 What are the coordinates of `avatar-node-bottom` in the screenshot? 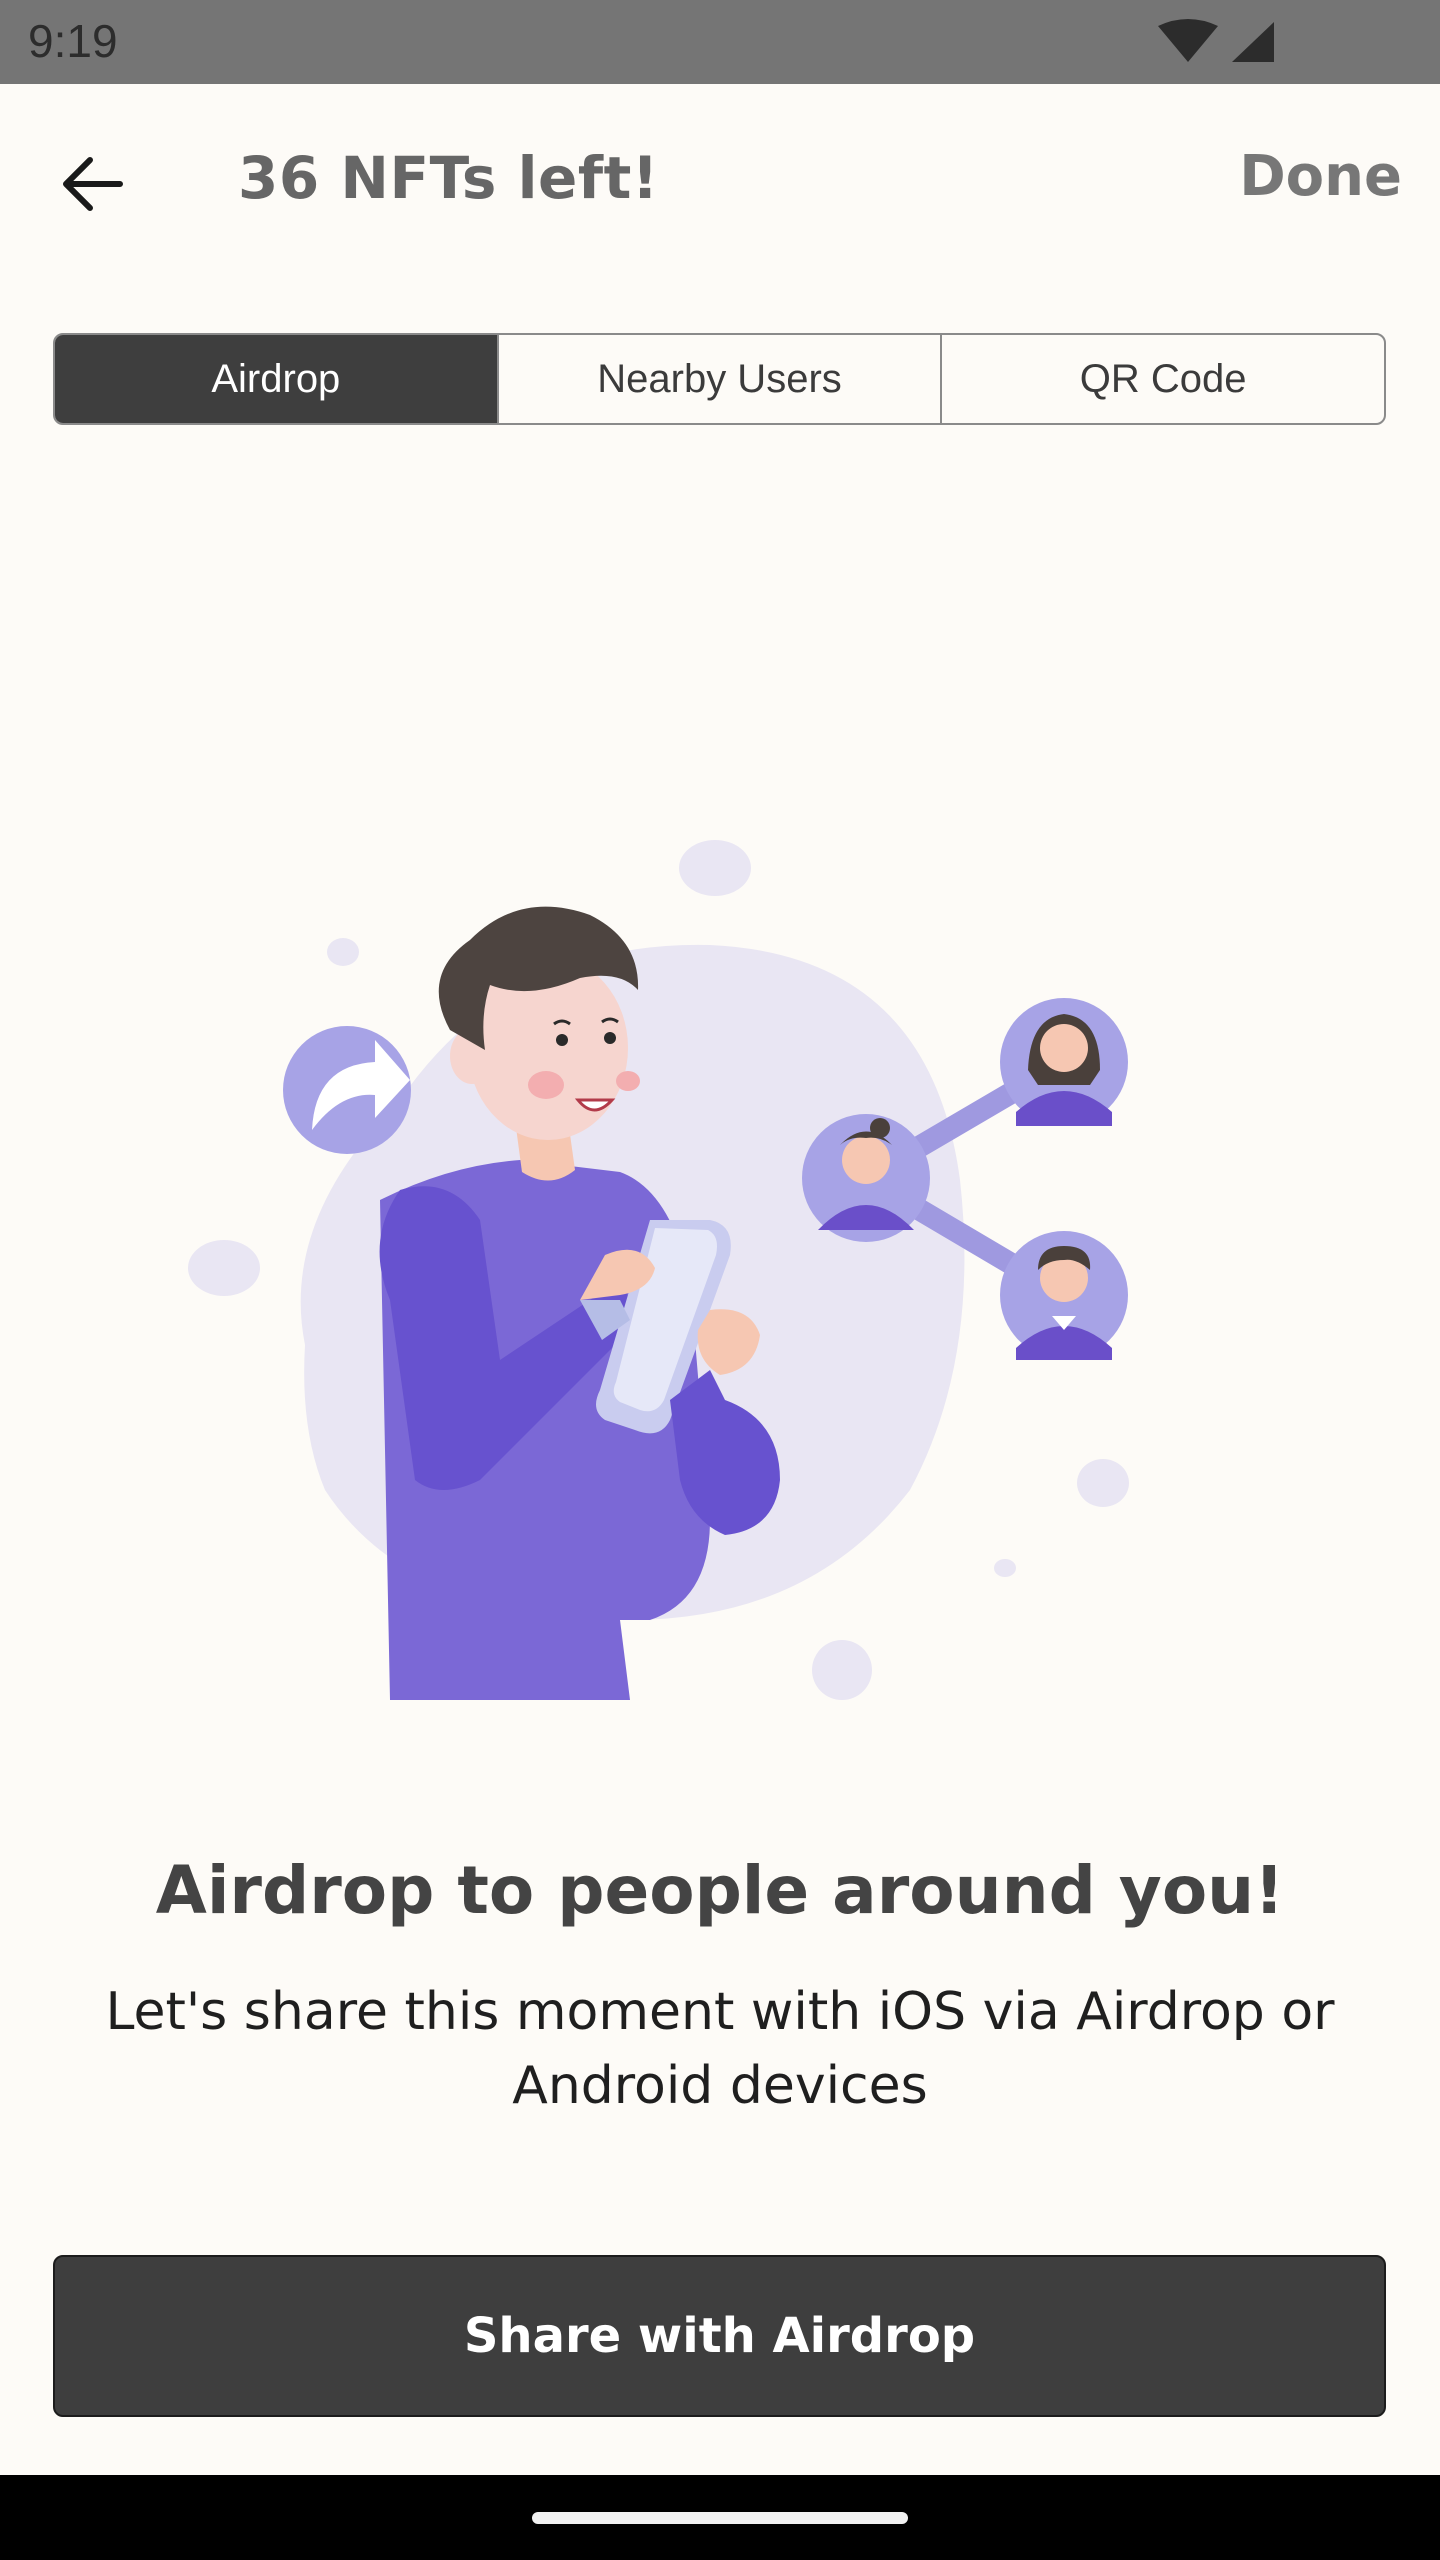 It's located at (1064, 1295).